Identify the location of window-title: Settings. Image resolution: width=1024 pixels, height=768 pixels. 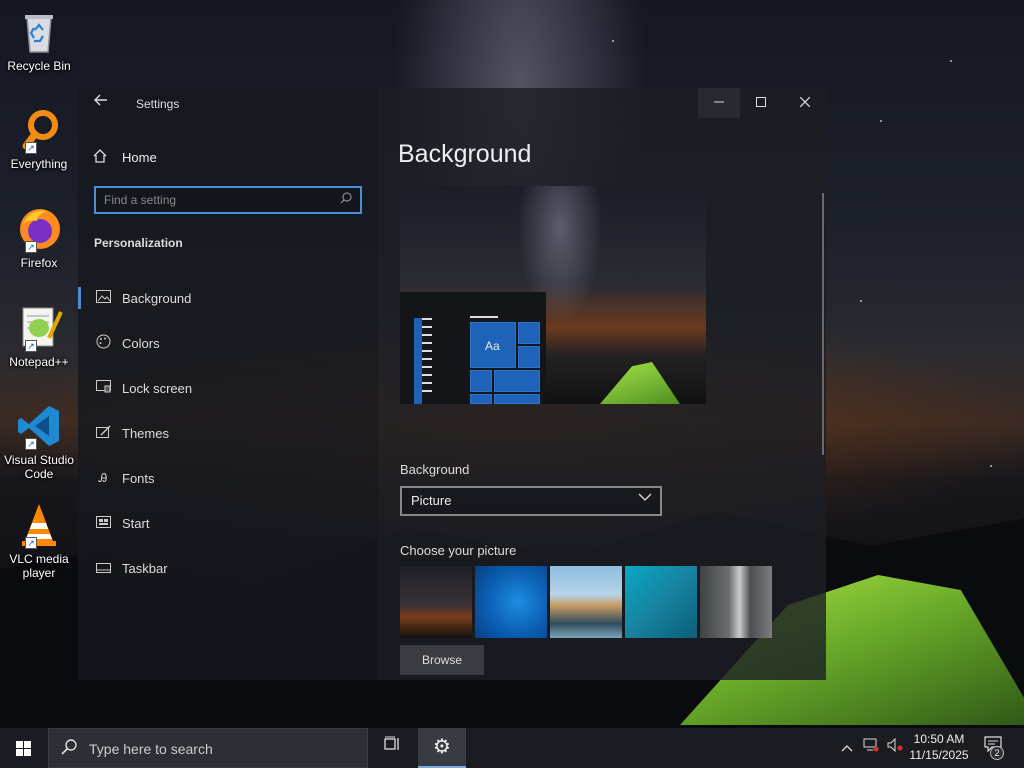
(158, 104).